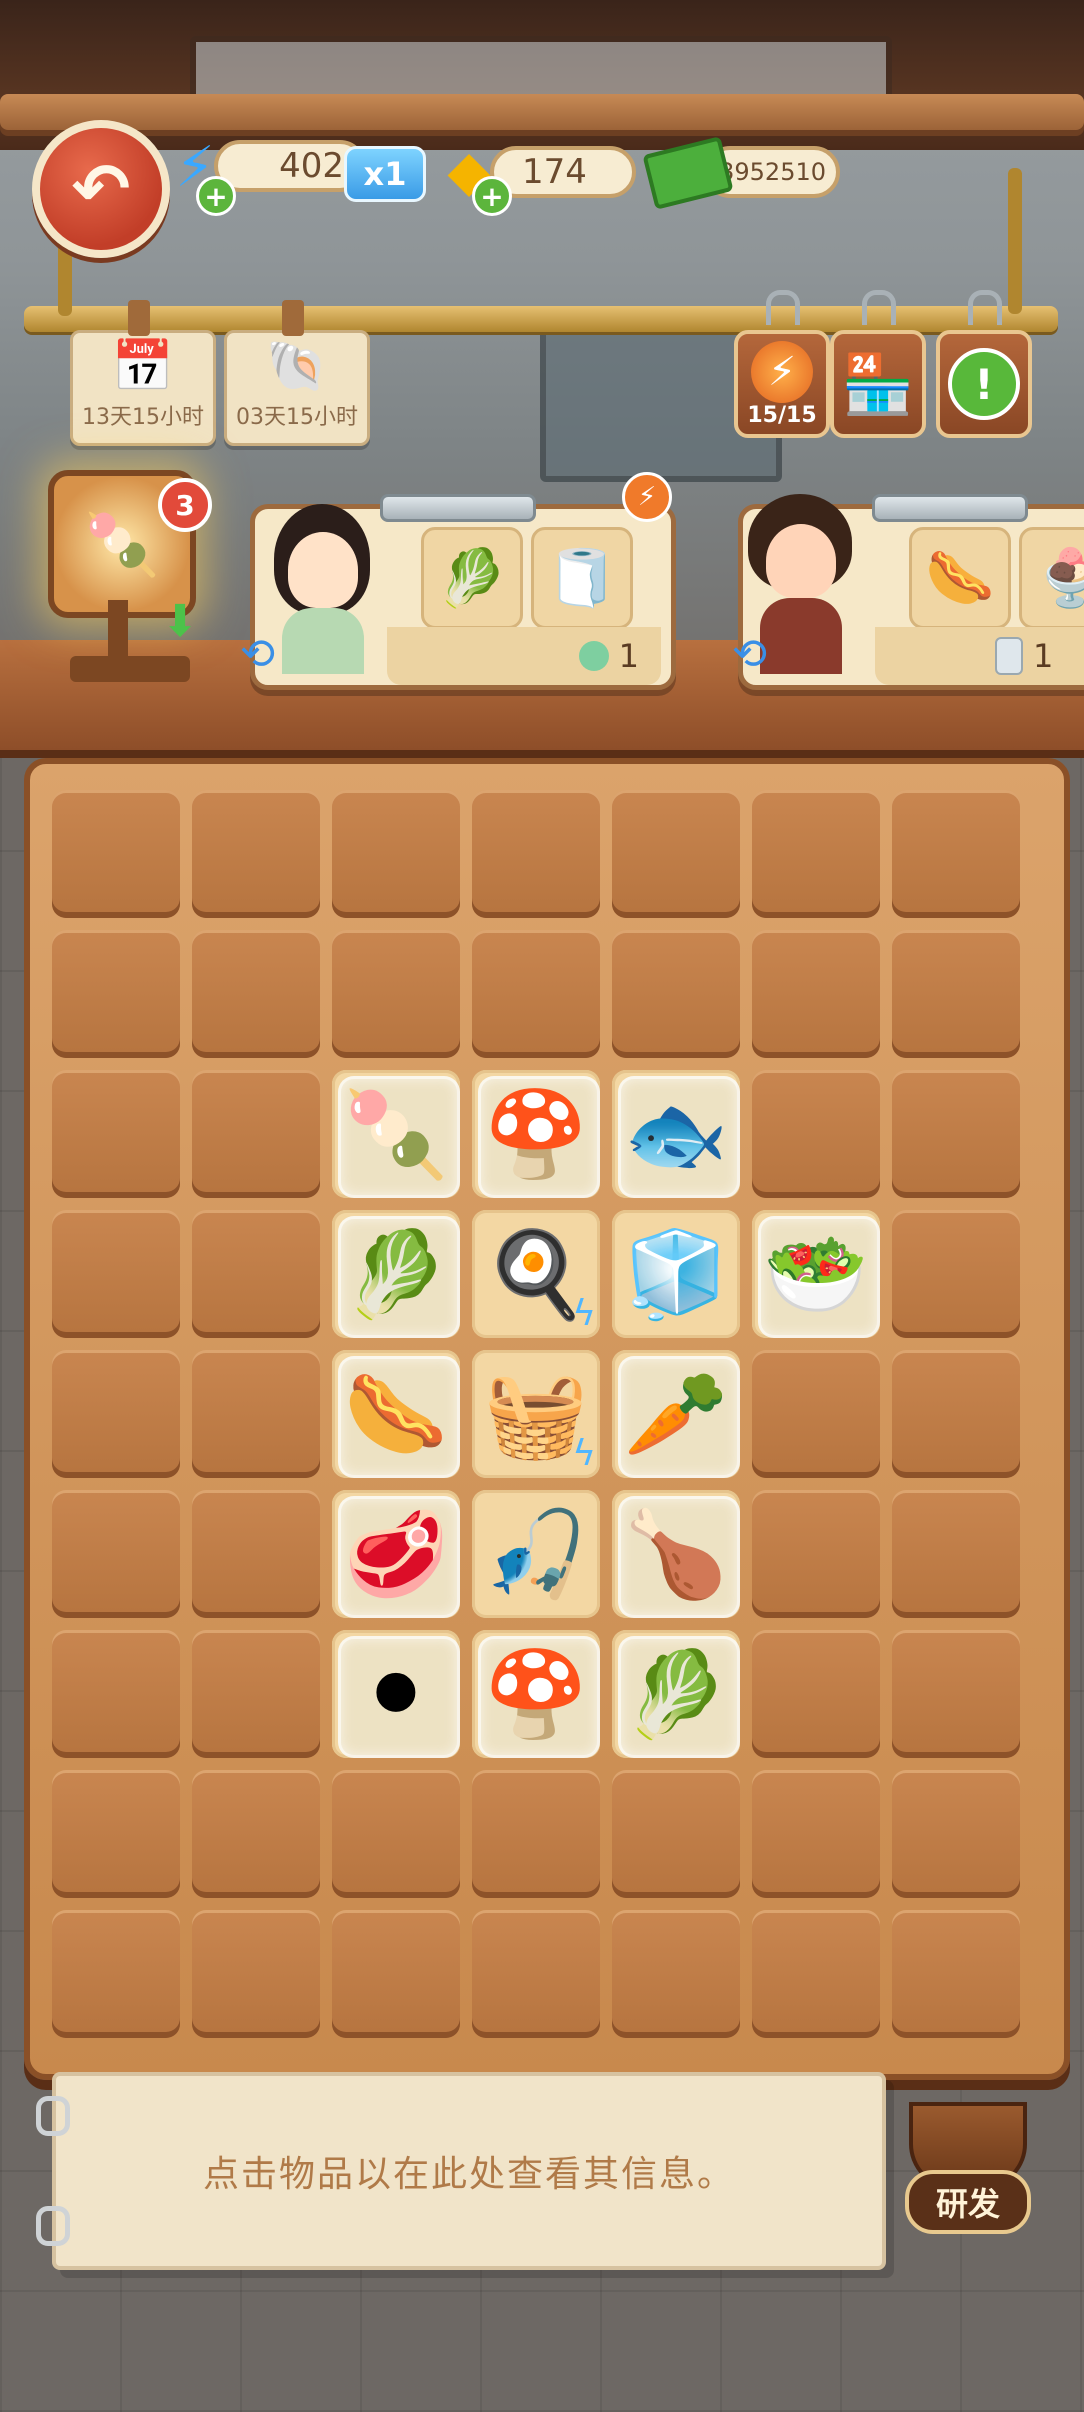 The width and height of the screenshot is (1084, 2412). I want to click on raw-meat-item: 🥩, so click(396, 1554).